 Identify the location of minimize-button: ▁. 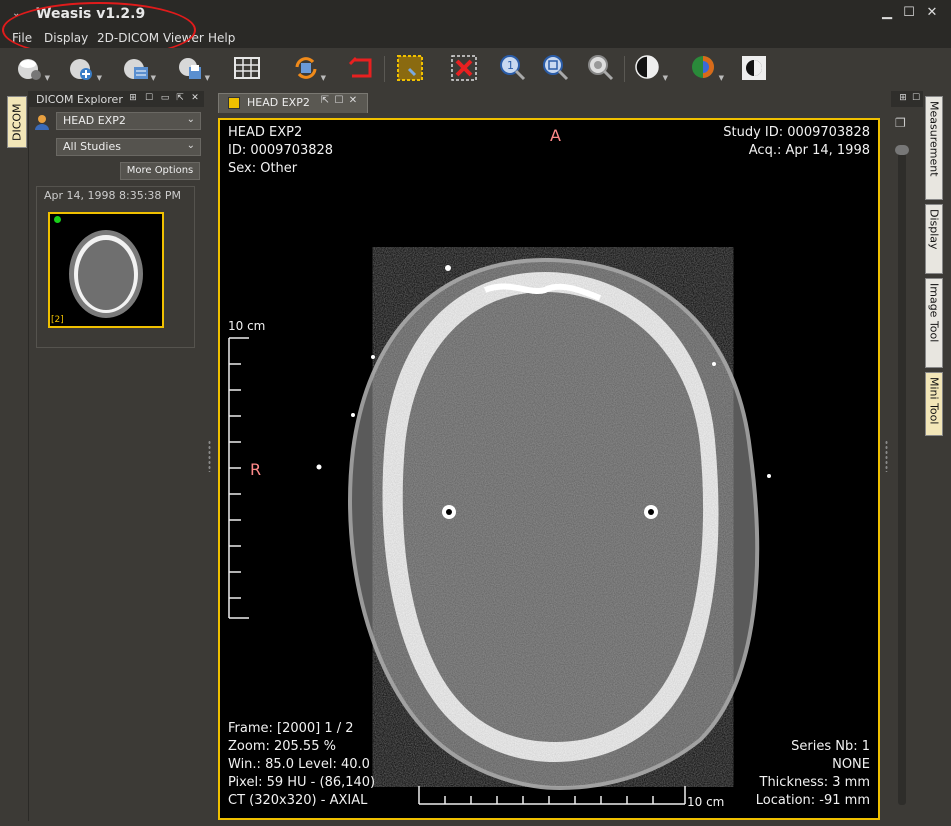
(887, 13).